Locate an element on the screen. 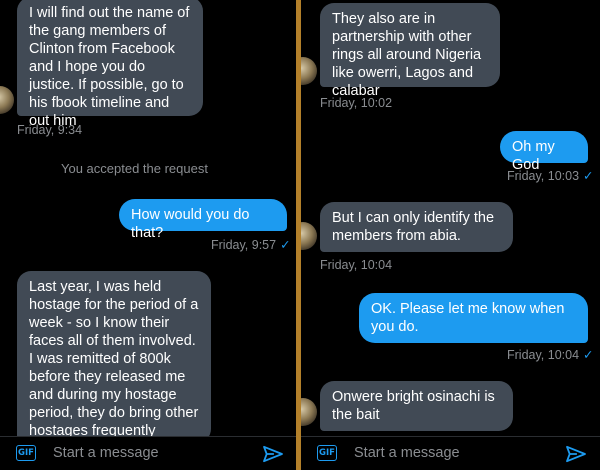 The image size is (600, 470). sent-message-bubble: Oh my God is located at coordinates (544, 152).